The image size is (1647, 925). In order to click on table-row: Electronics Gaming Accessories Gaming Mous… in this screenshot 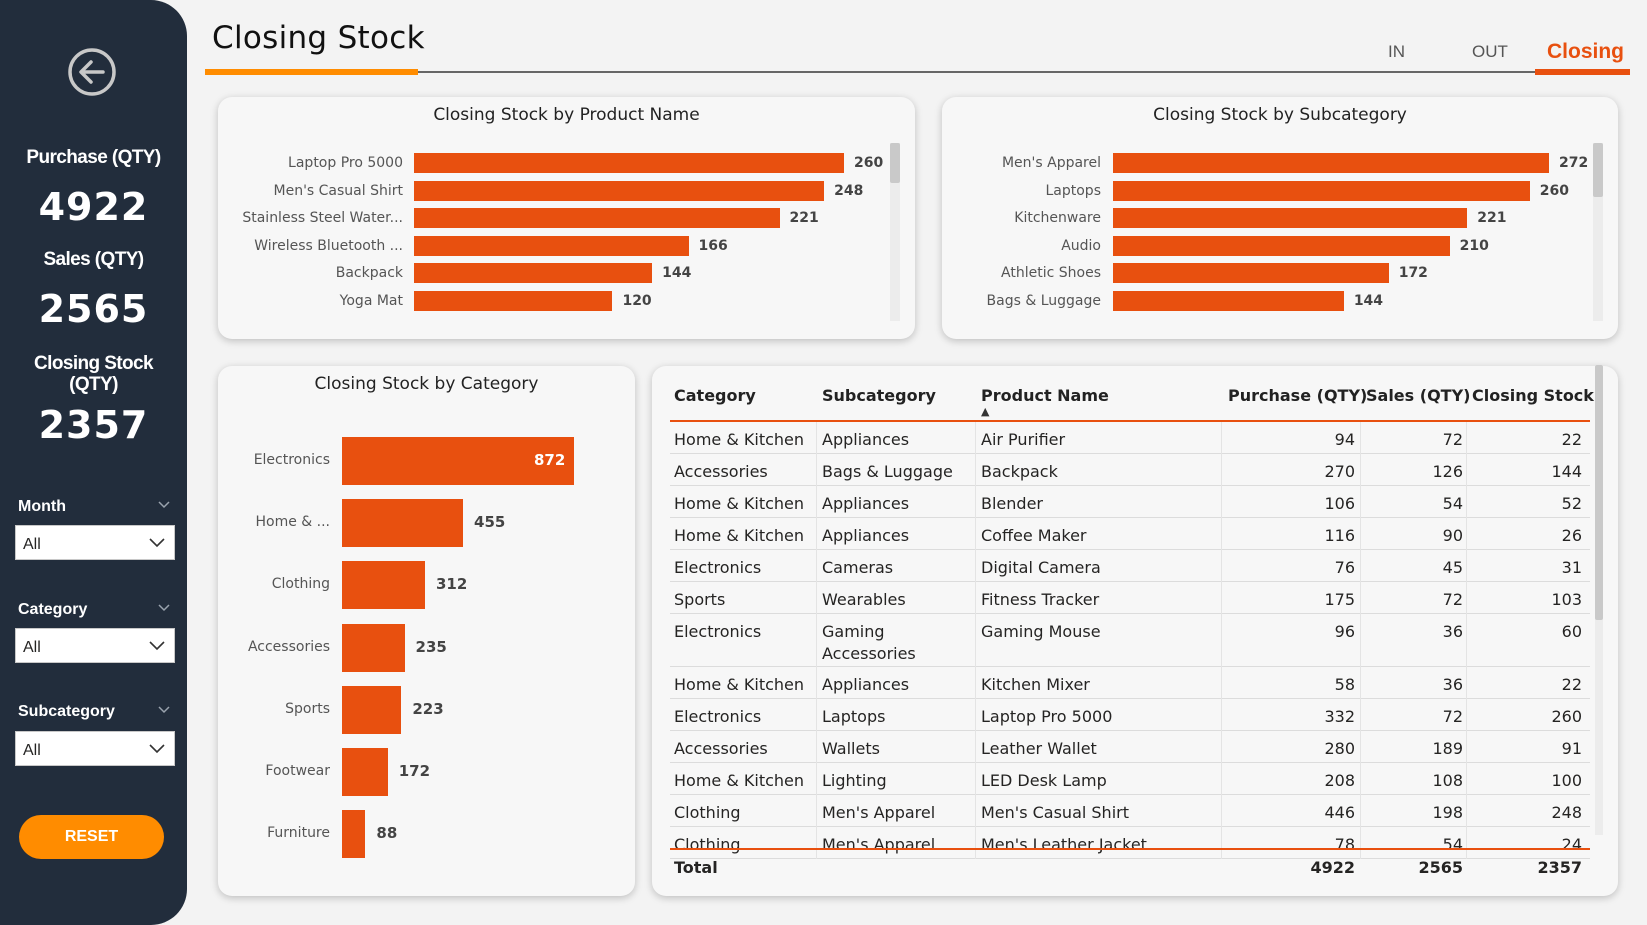, I will do `click(1130, 640)`.